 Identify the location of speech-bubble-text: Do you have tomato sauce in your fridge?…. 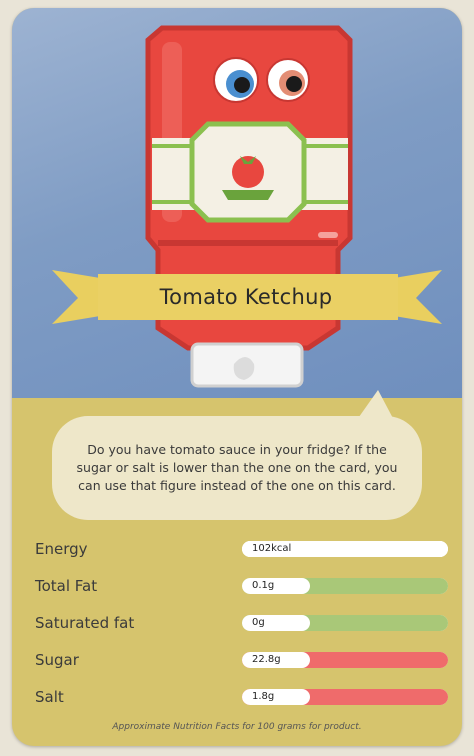
(237, 467).